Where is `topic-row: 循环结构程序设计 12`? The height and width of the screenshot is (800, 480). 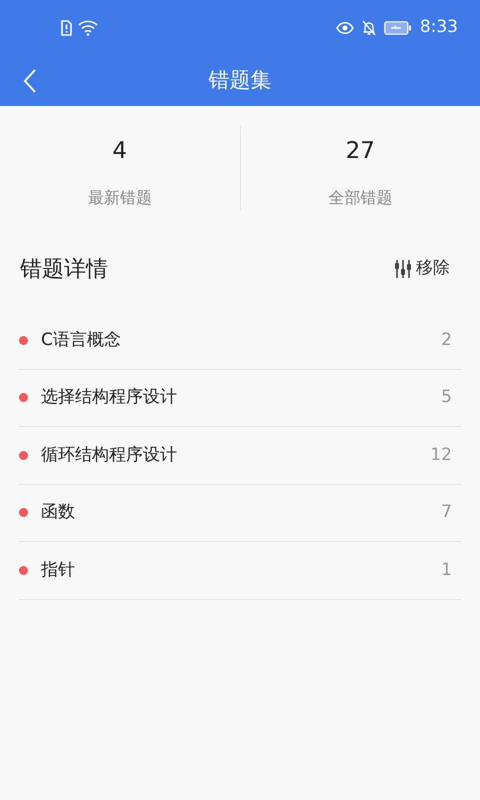
topic-row: 循环结构程序设计 12 is located at coordinates (240, 455).